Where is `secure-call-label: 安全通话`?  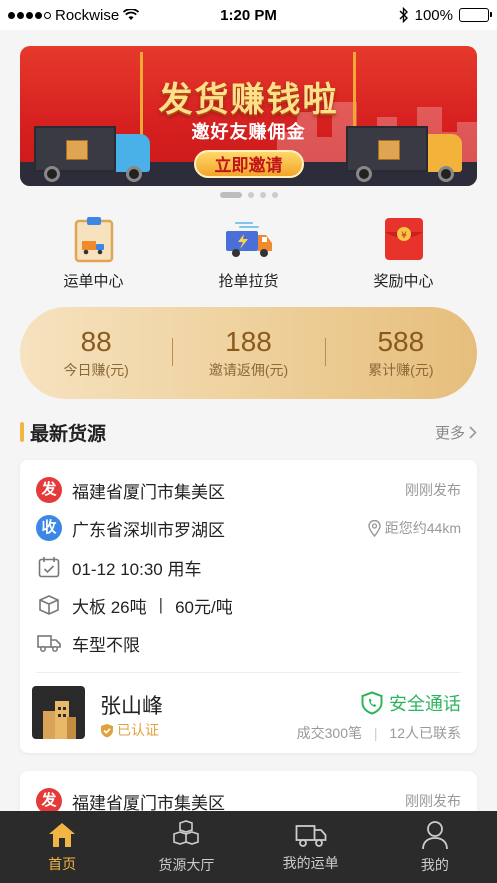 secure-call-label: 安全通话 is located at coordinates (425, 704).